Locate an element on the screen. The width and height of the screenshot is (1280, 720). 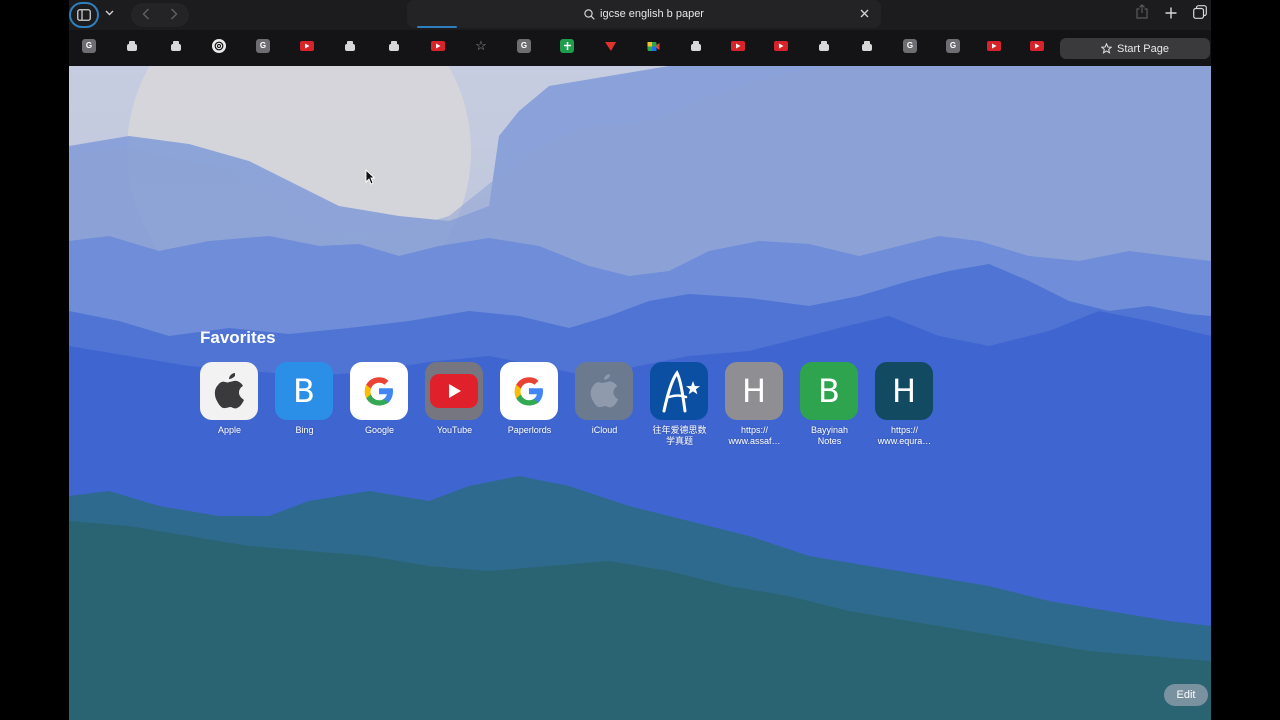
share-button is located at coordinates (1142, 15).